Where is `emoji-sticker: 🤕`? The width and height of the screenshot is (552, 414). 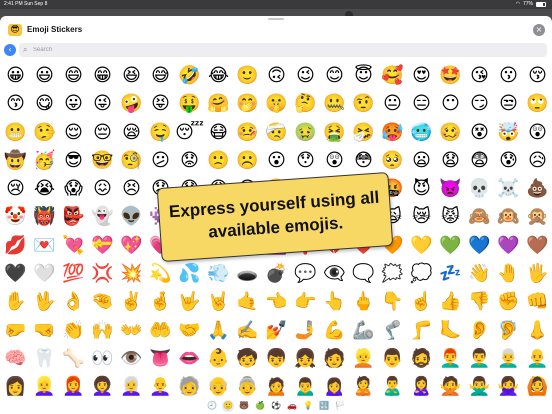
emoji-sticker: 🤕 is located at coordinates (276, 133).